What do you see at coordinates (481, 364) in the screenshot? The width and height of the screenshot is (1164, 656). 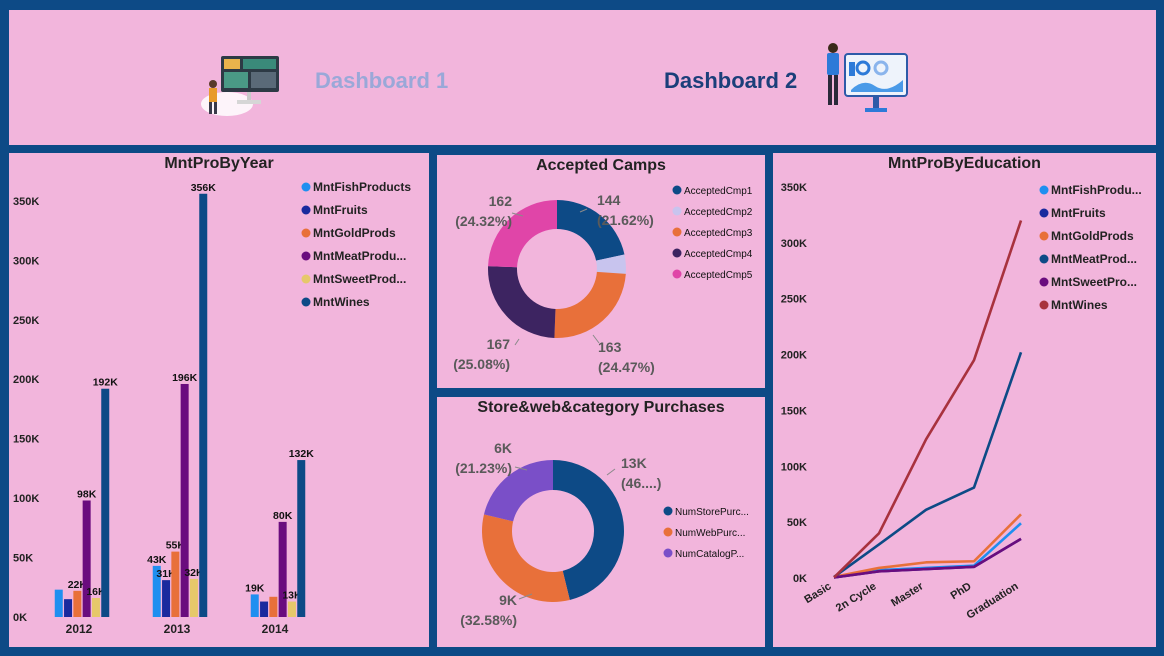 I see `slice-percent: (25.08%)` at bounding box center [481, 364].